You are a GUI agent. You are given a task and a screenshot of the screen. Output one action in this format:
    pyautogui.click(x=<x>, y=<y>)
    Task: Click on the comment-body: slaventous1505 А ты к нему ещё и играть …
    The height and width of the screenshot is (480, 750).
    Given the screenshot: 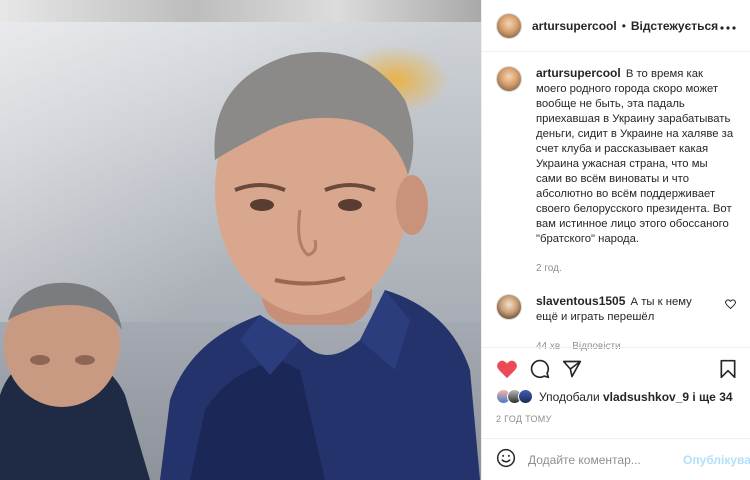 What is the action you would take?
    pyautogui.click(x=626, y=324)
    